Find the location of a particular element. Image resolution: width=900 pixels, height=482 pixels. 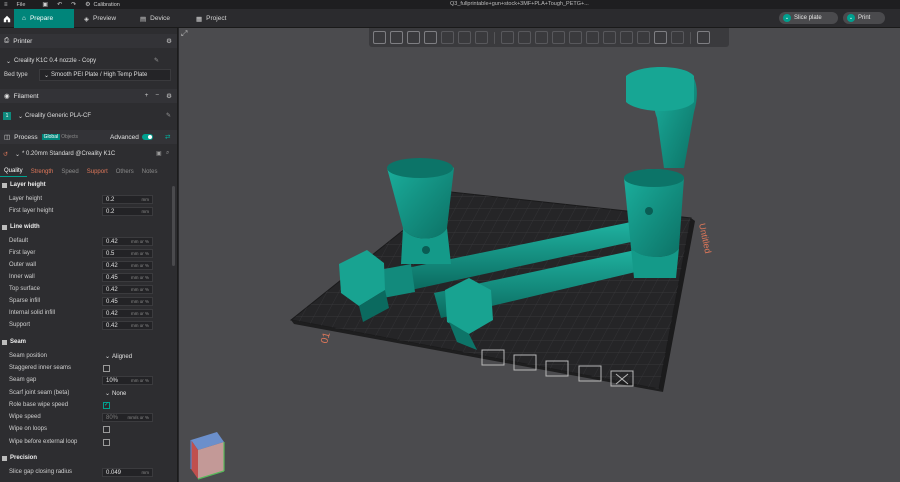

print-label: Print is located at coordinates (864, 18).